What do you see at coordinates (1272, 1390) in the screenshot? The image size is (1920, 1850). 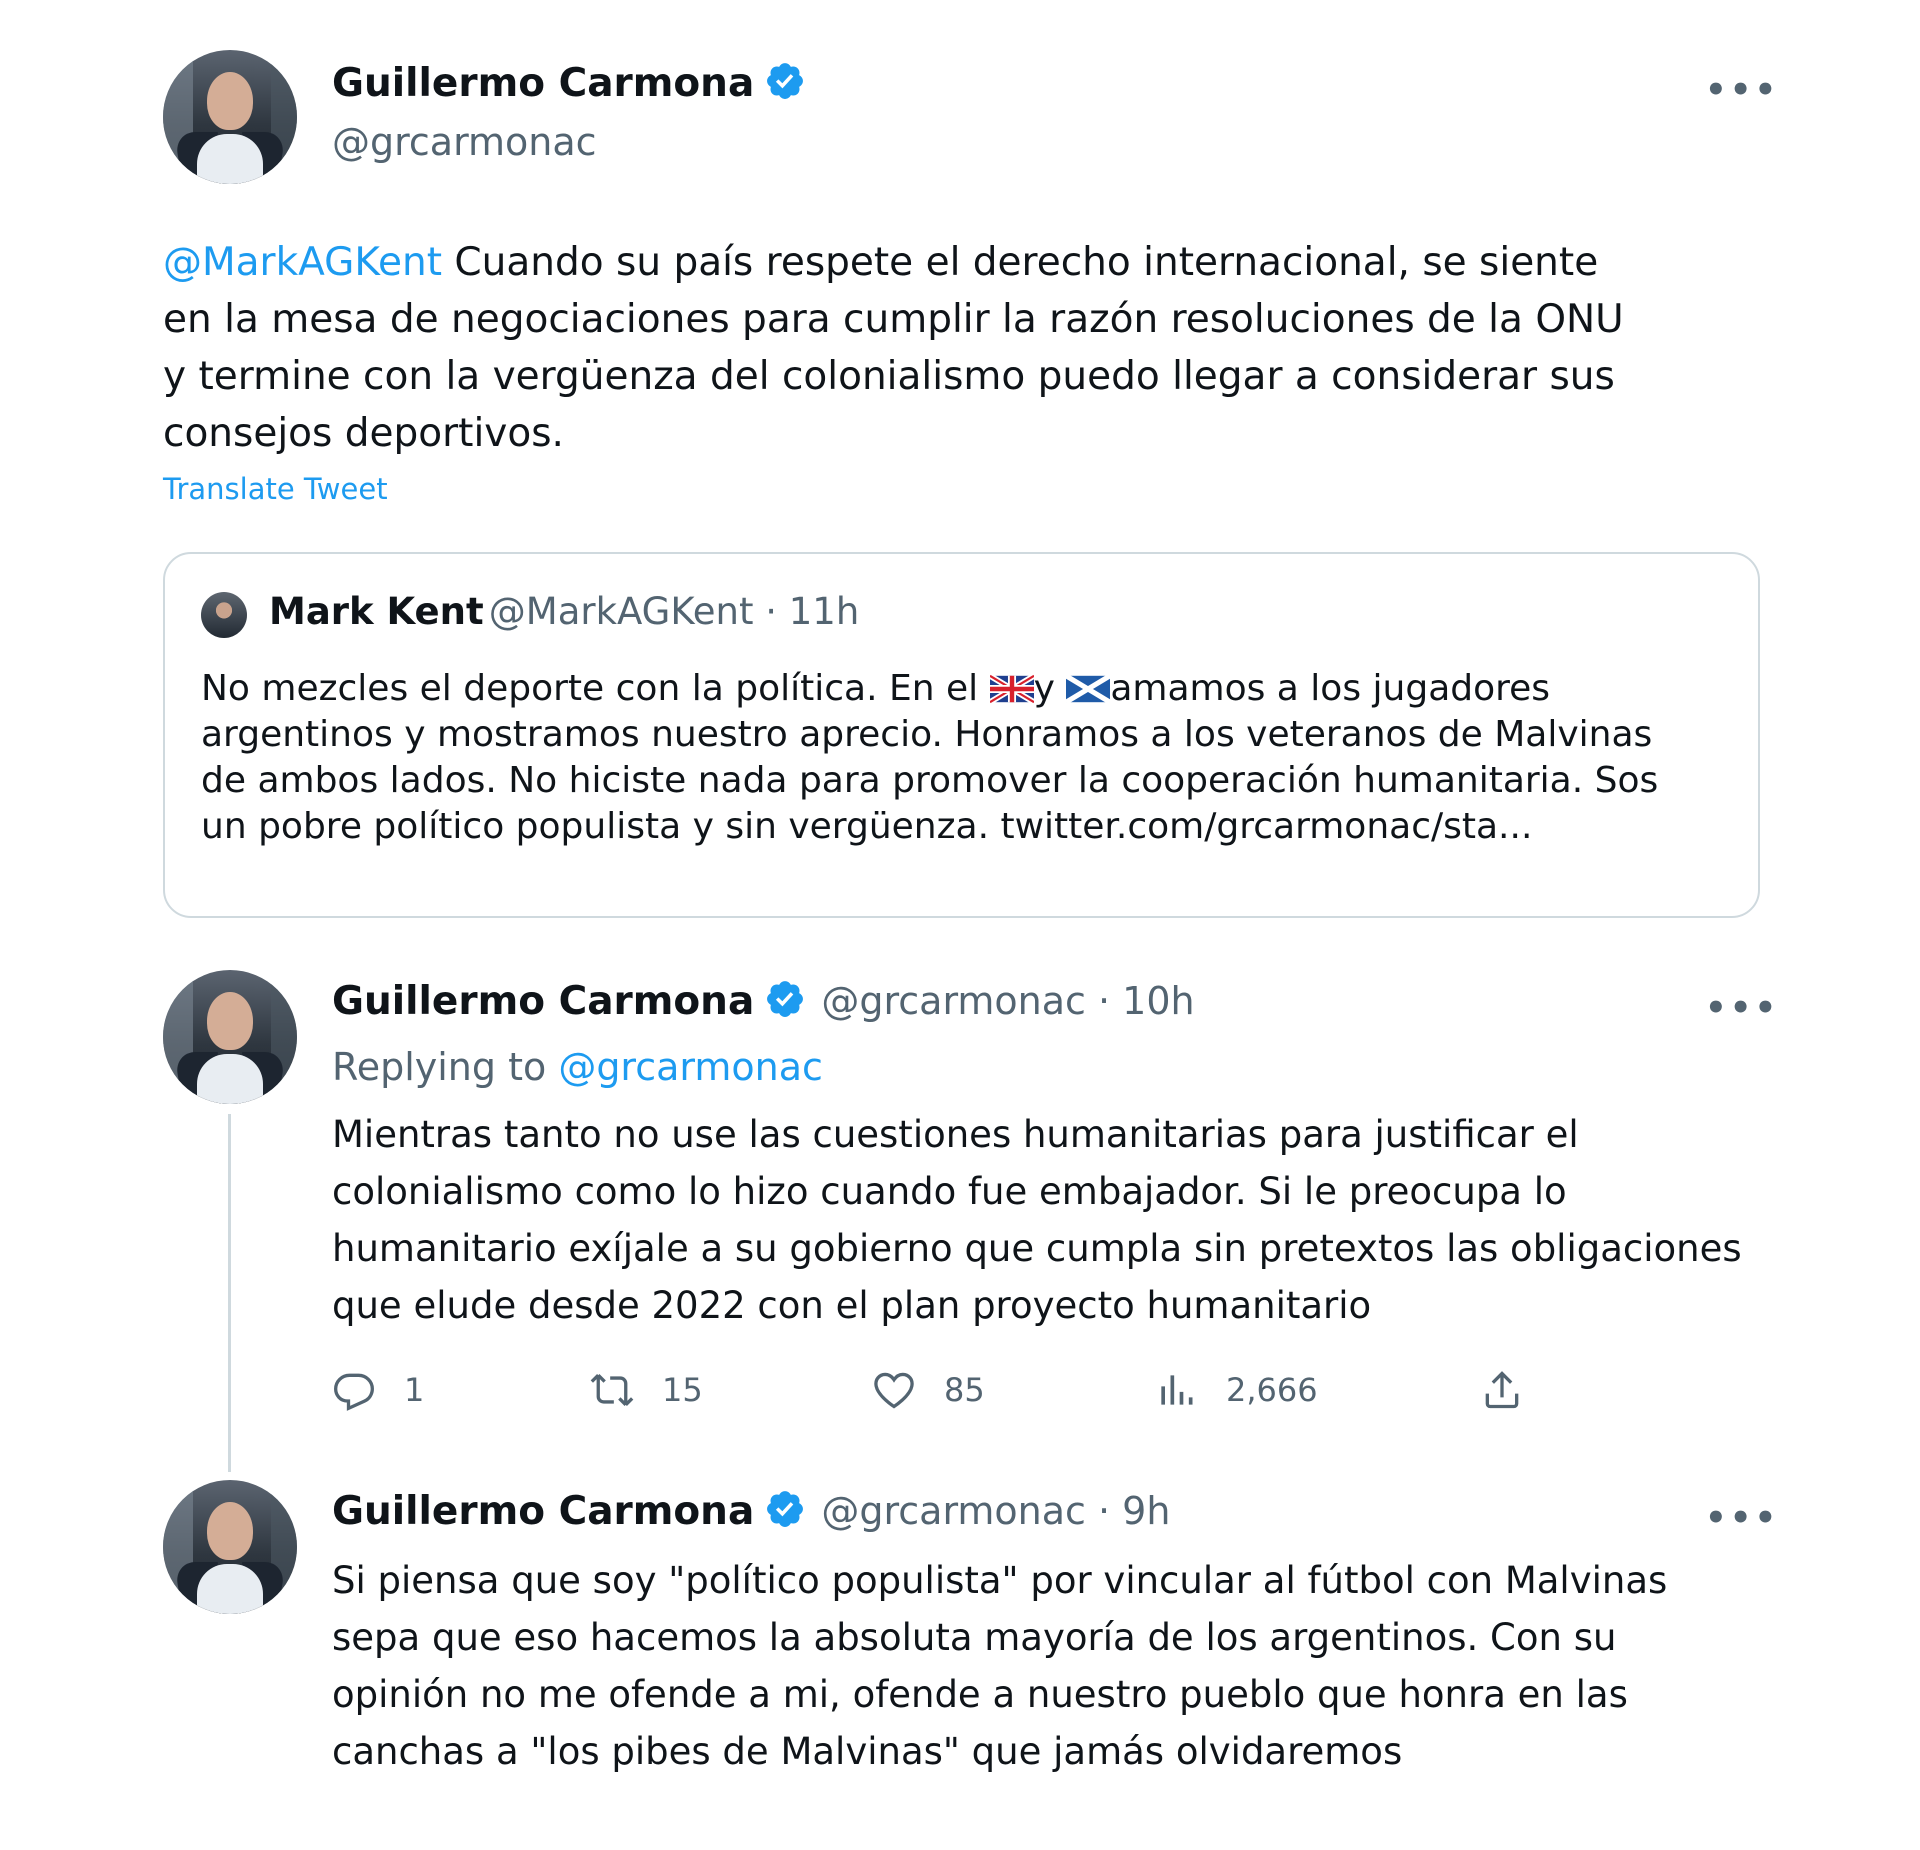 I see `views-count: 2,666` at bounding box center [1272, 1390].